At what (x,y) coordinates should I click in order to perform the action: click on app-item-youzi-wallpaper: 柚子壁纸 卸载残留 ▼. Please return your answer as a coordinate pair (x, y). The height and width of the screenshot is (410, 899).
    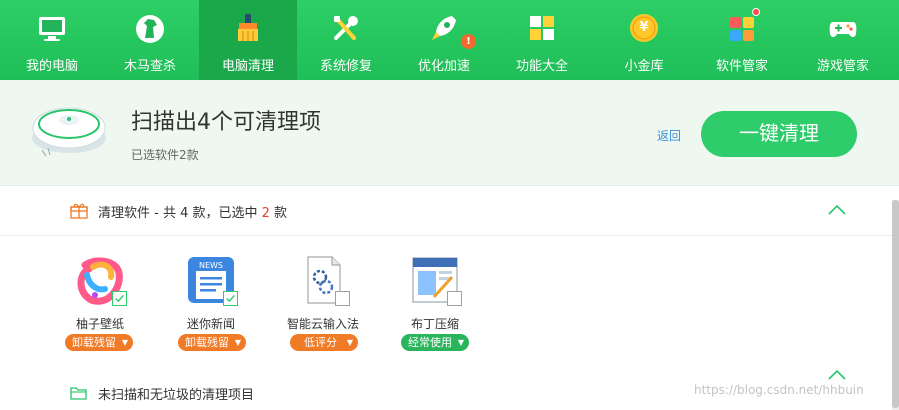
    Looking at the image, I should click on (100, 303).